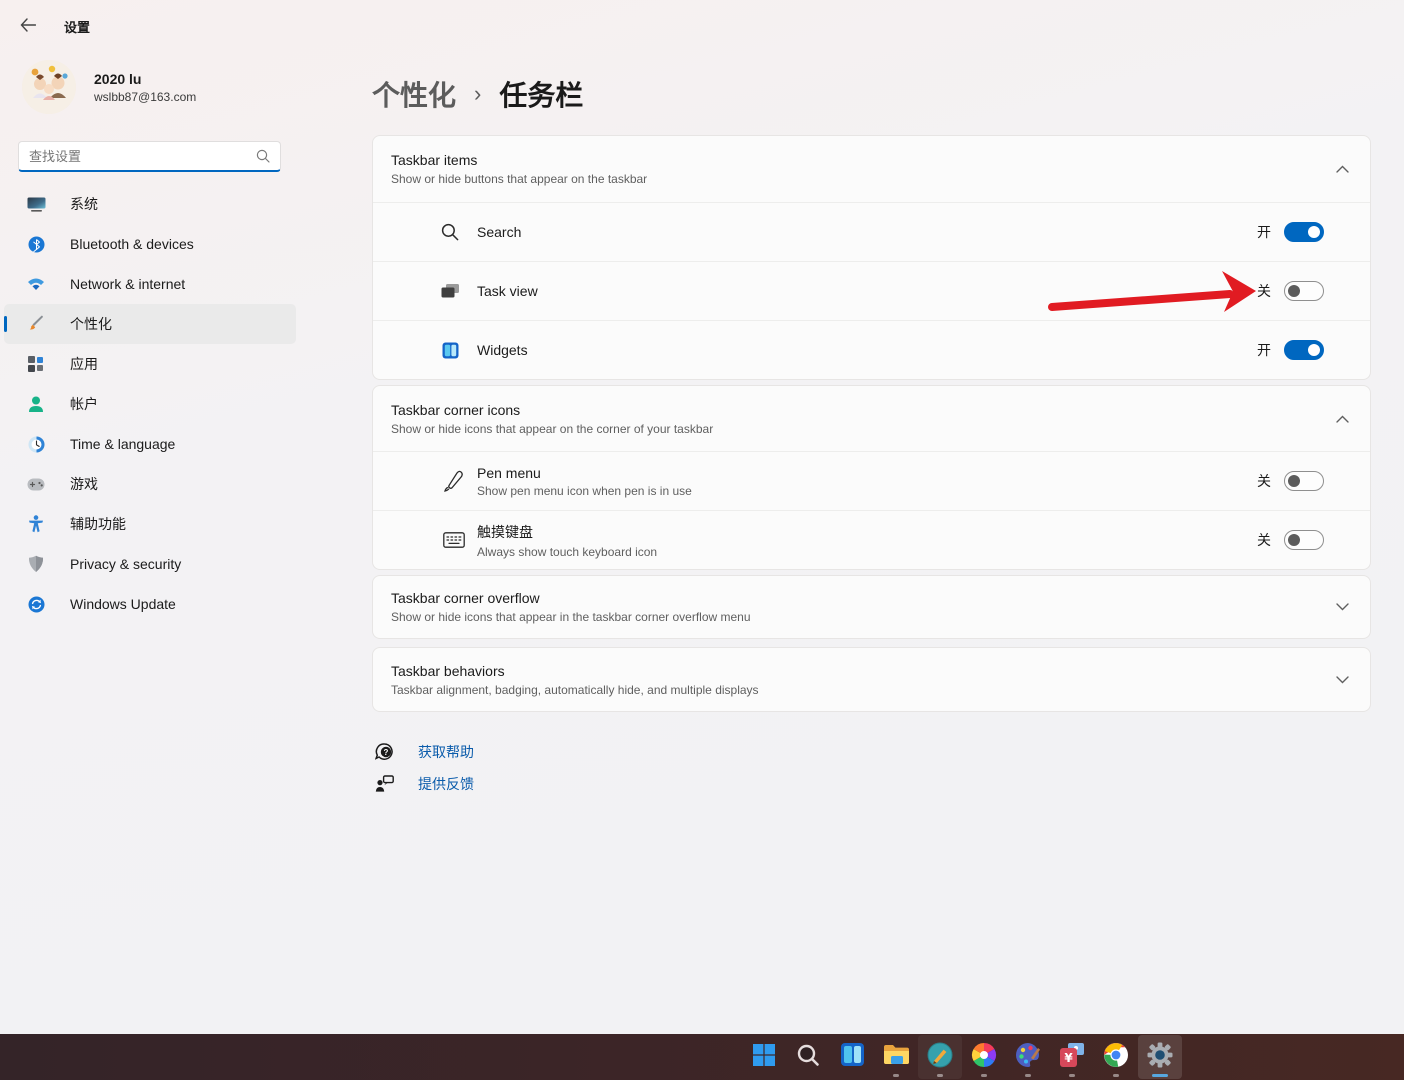 This screenshot has width=1404, height=1080. I want to click on widgets-toggle-row: Widgets 开, so click(871, 349).